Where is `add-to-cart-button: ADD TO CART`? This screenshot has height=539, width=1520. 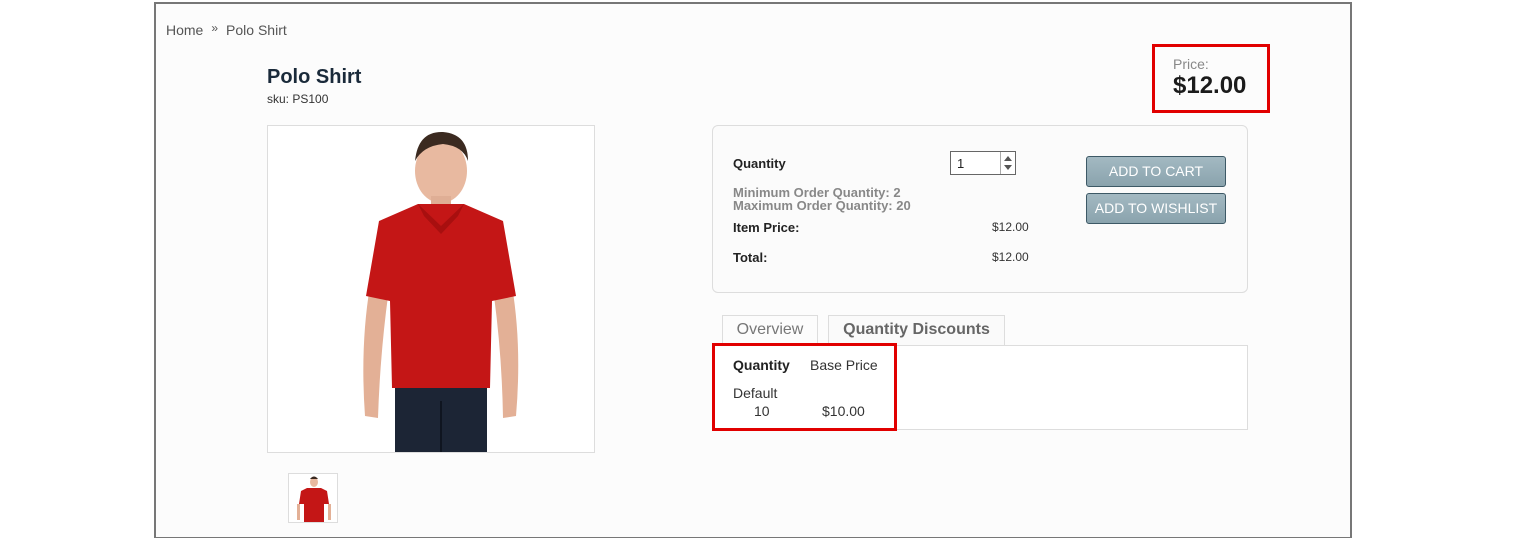
add-to-cart-button: ADD TO CART is located at coordinates (1156, 171).